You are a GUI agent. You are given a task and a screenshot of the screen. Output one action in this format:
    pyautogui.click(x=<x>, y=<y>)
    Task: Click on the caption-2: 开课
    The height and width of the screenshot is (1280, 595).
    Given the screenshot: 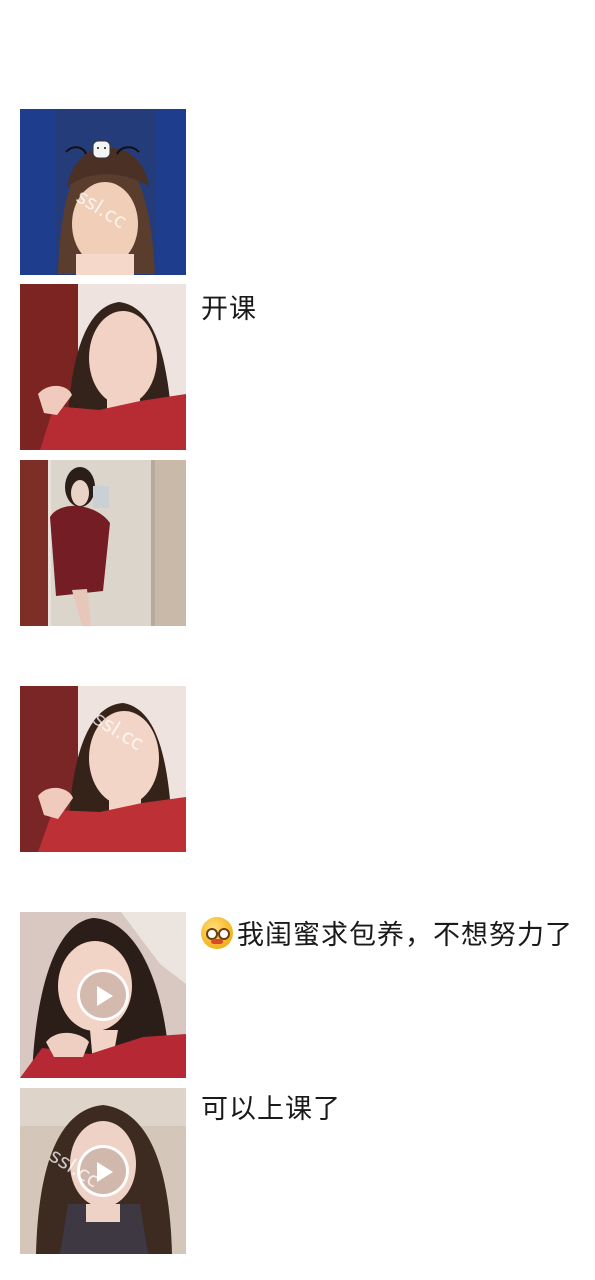 What is the action you would take?
    pyautogui.click(x=229, y=309)
    